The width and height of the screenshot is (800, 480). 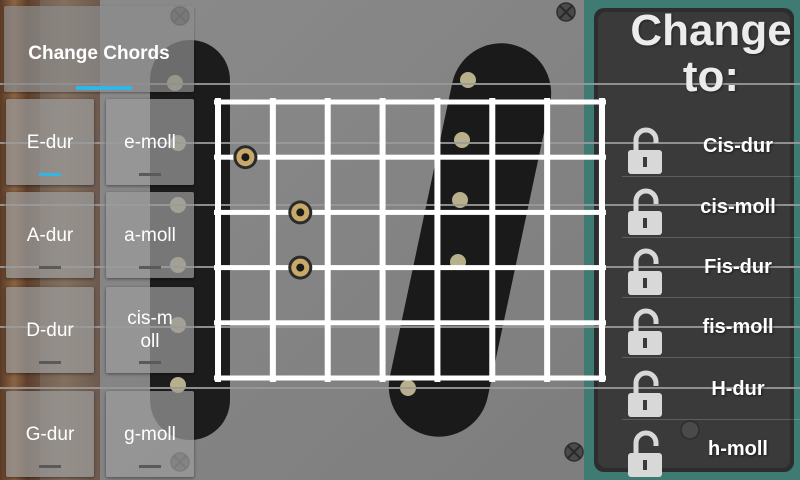 I want to click on tab-selected-indicator, so click(x=104, y=88).